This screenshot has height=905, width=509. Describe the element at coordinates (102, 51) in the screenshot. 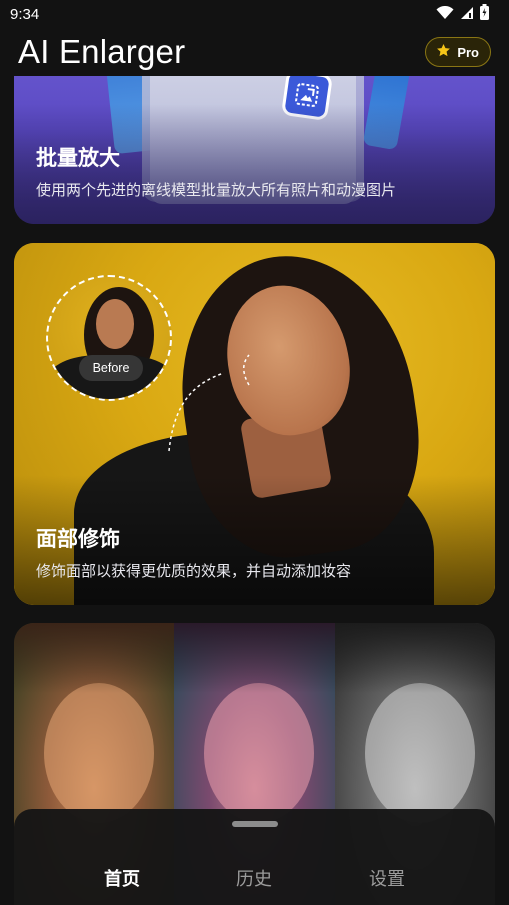

I see `app-title: AI Enlarger` at that location.